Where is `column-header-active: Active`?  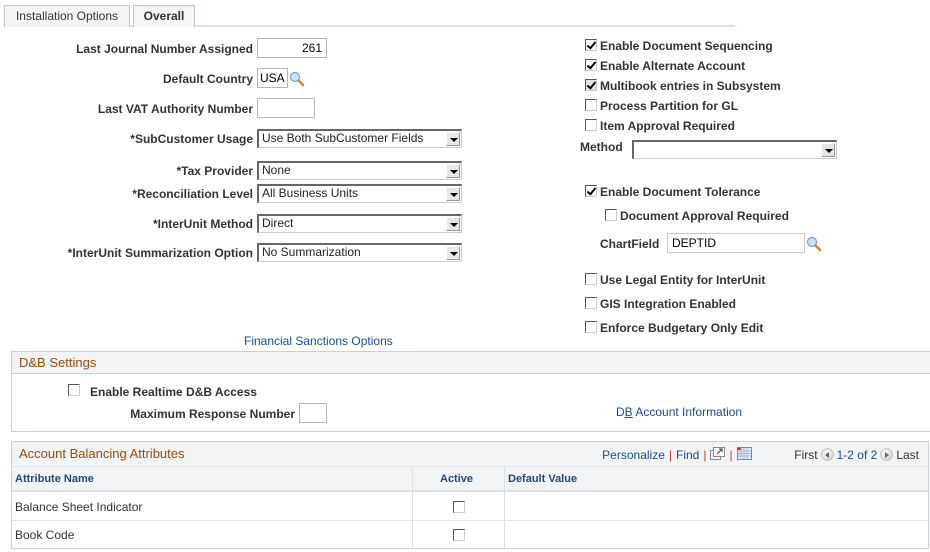
column-header-active: Active is located at coordinates (456, 479).